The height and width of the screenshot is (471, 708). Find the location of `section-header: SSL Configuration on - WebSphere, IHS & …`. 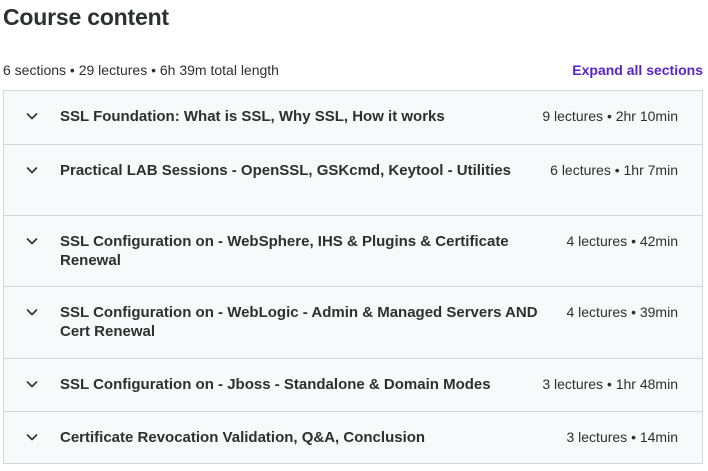

section-header: SSL Configuration on - WebSphere, IHS & … is located at coordinates (353, 250).